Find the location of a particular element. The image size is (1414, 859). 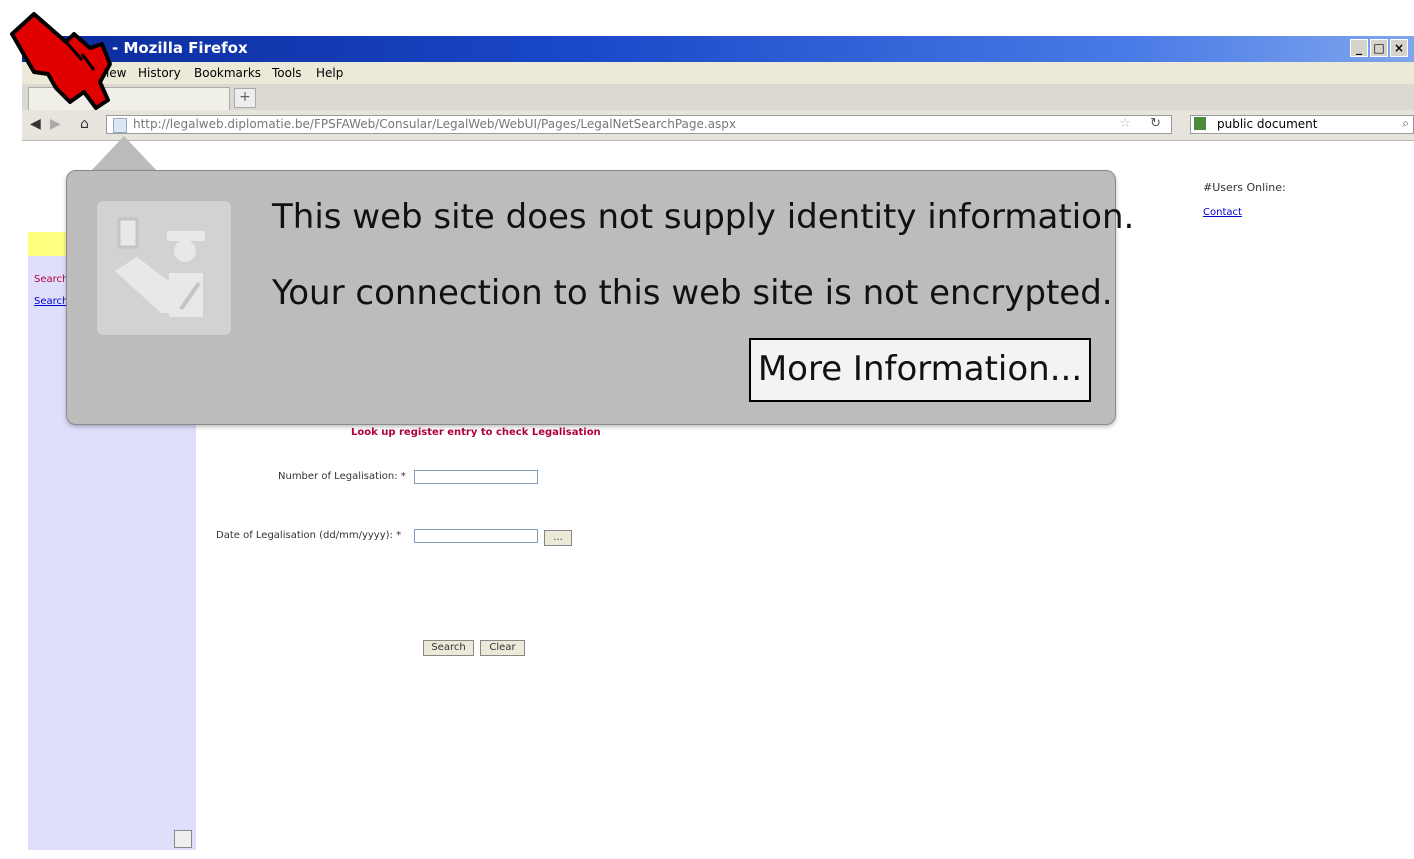

search-bar: public document ⌕ is located at coordinates (1302, 124).